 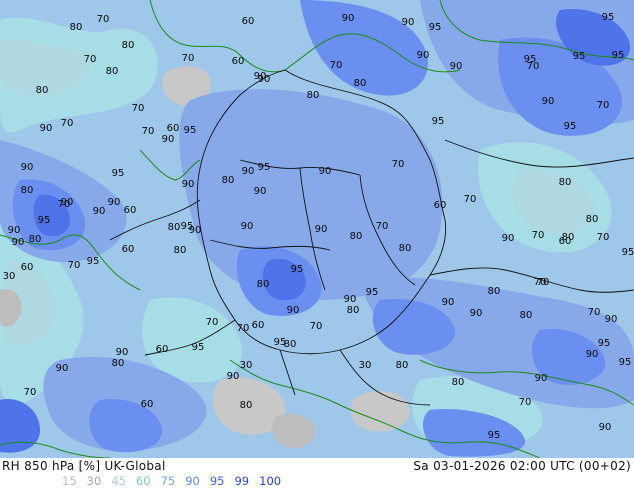 I want to click on legend-value: 30, so click(x=94, y=481).